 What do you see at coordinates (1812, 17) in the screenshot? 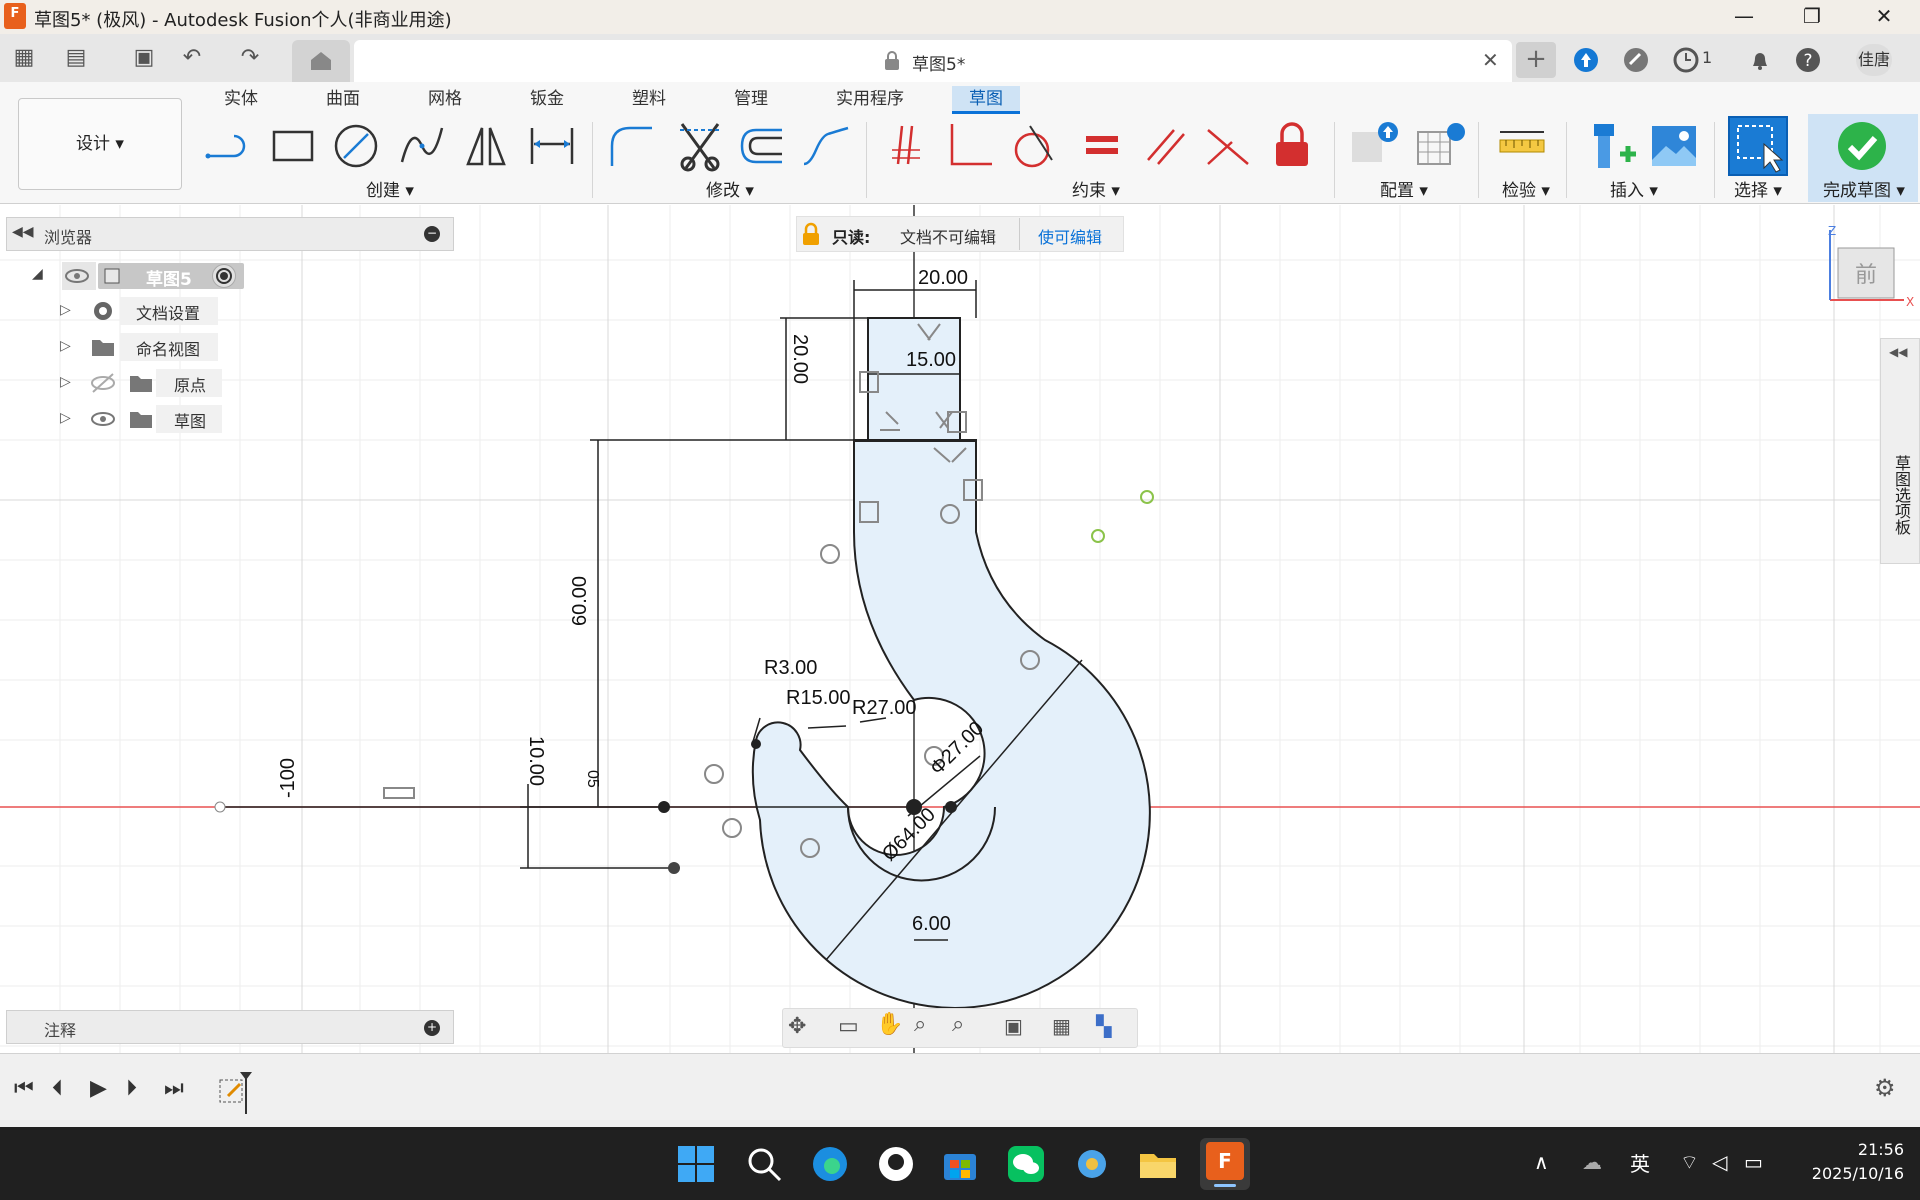
I see `restore-icon: ❐` at bounding box center [1812, 17].